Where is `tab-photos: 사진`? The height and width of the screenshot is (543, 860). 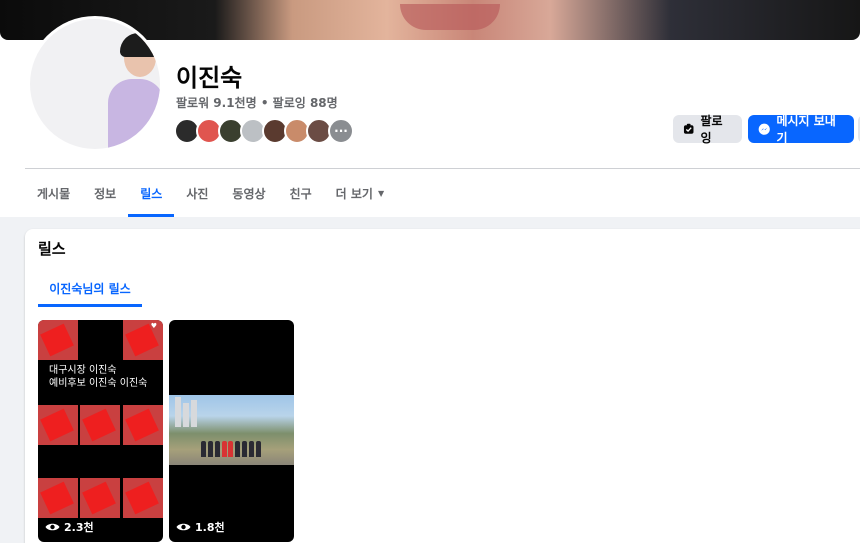
tab-photos: 사진 is located at coordinates (197, 193).